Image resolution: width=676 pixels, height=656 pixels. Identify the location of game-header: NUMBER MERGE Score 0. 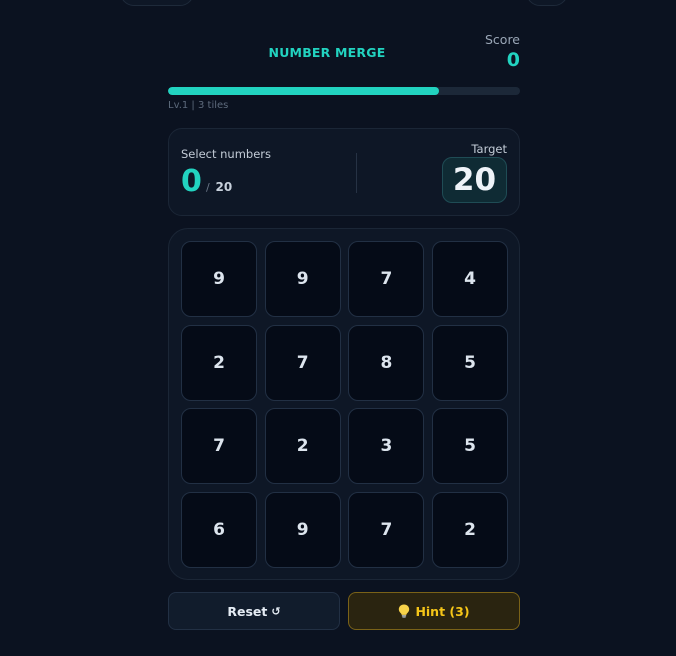
(344, 55).